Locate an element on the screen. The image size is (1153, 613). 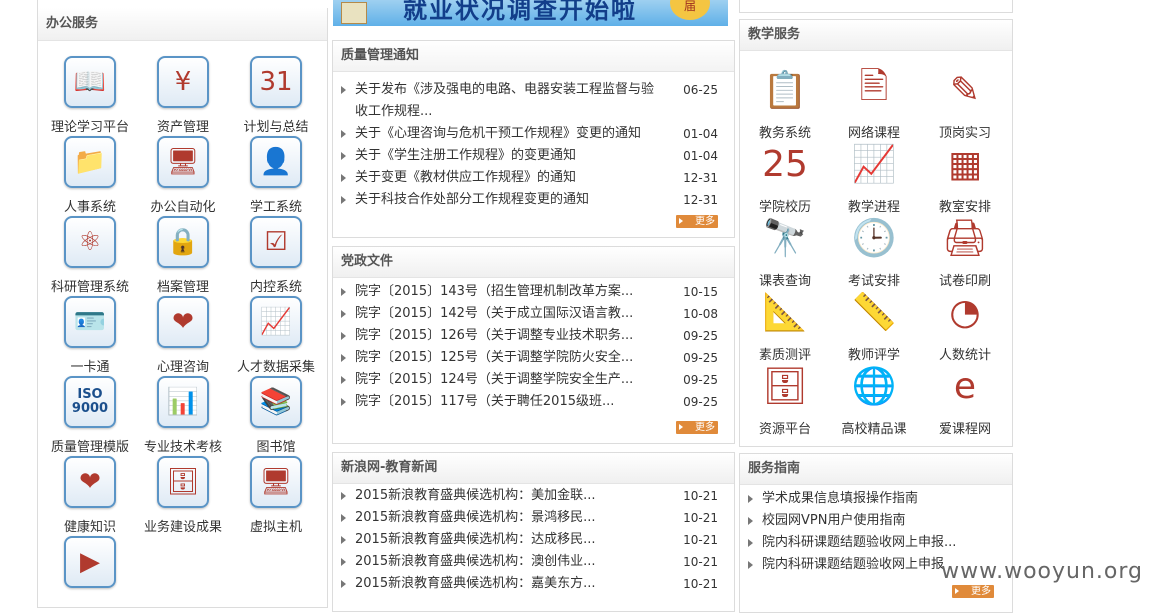
office-item: 🗄 业务建设成果 is located at coordinates (183, 495).